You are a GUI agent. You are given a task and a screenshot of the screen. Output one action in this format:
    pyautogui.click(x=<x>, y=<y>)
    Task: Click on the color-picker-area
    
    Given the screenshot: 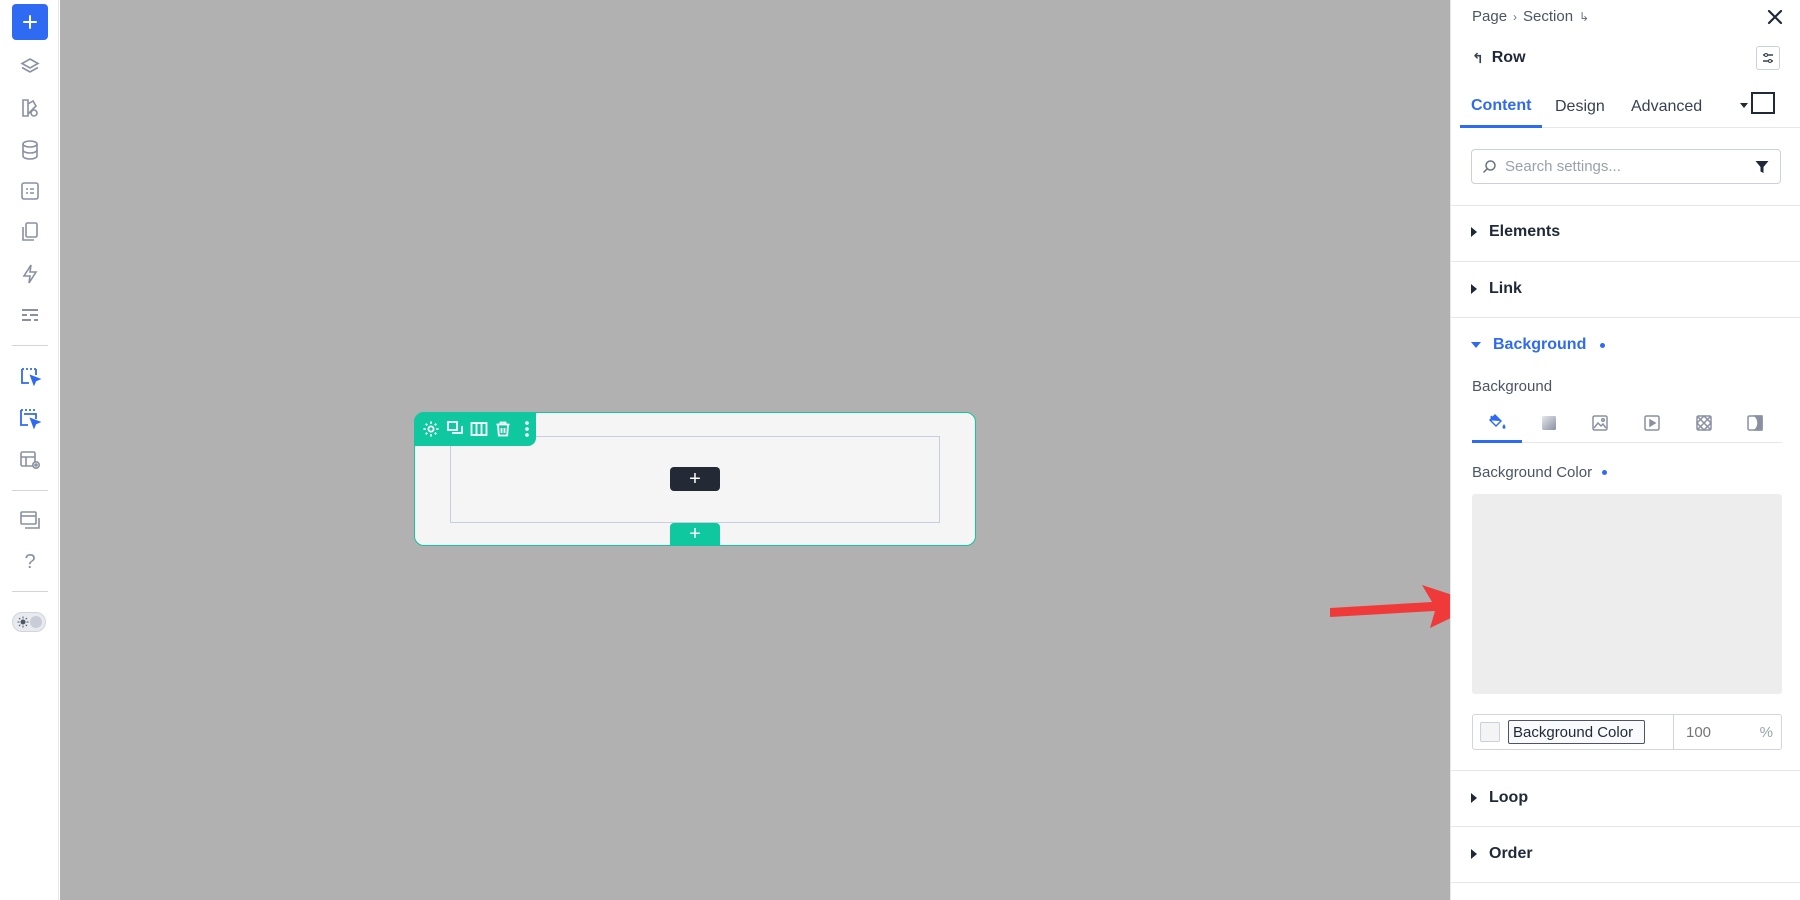 What is the action you would take?
    pyautogui.click(x=1627, y=594)
    